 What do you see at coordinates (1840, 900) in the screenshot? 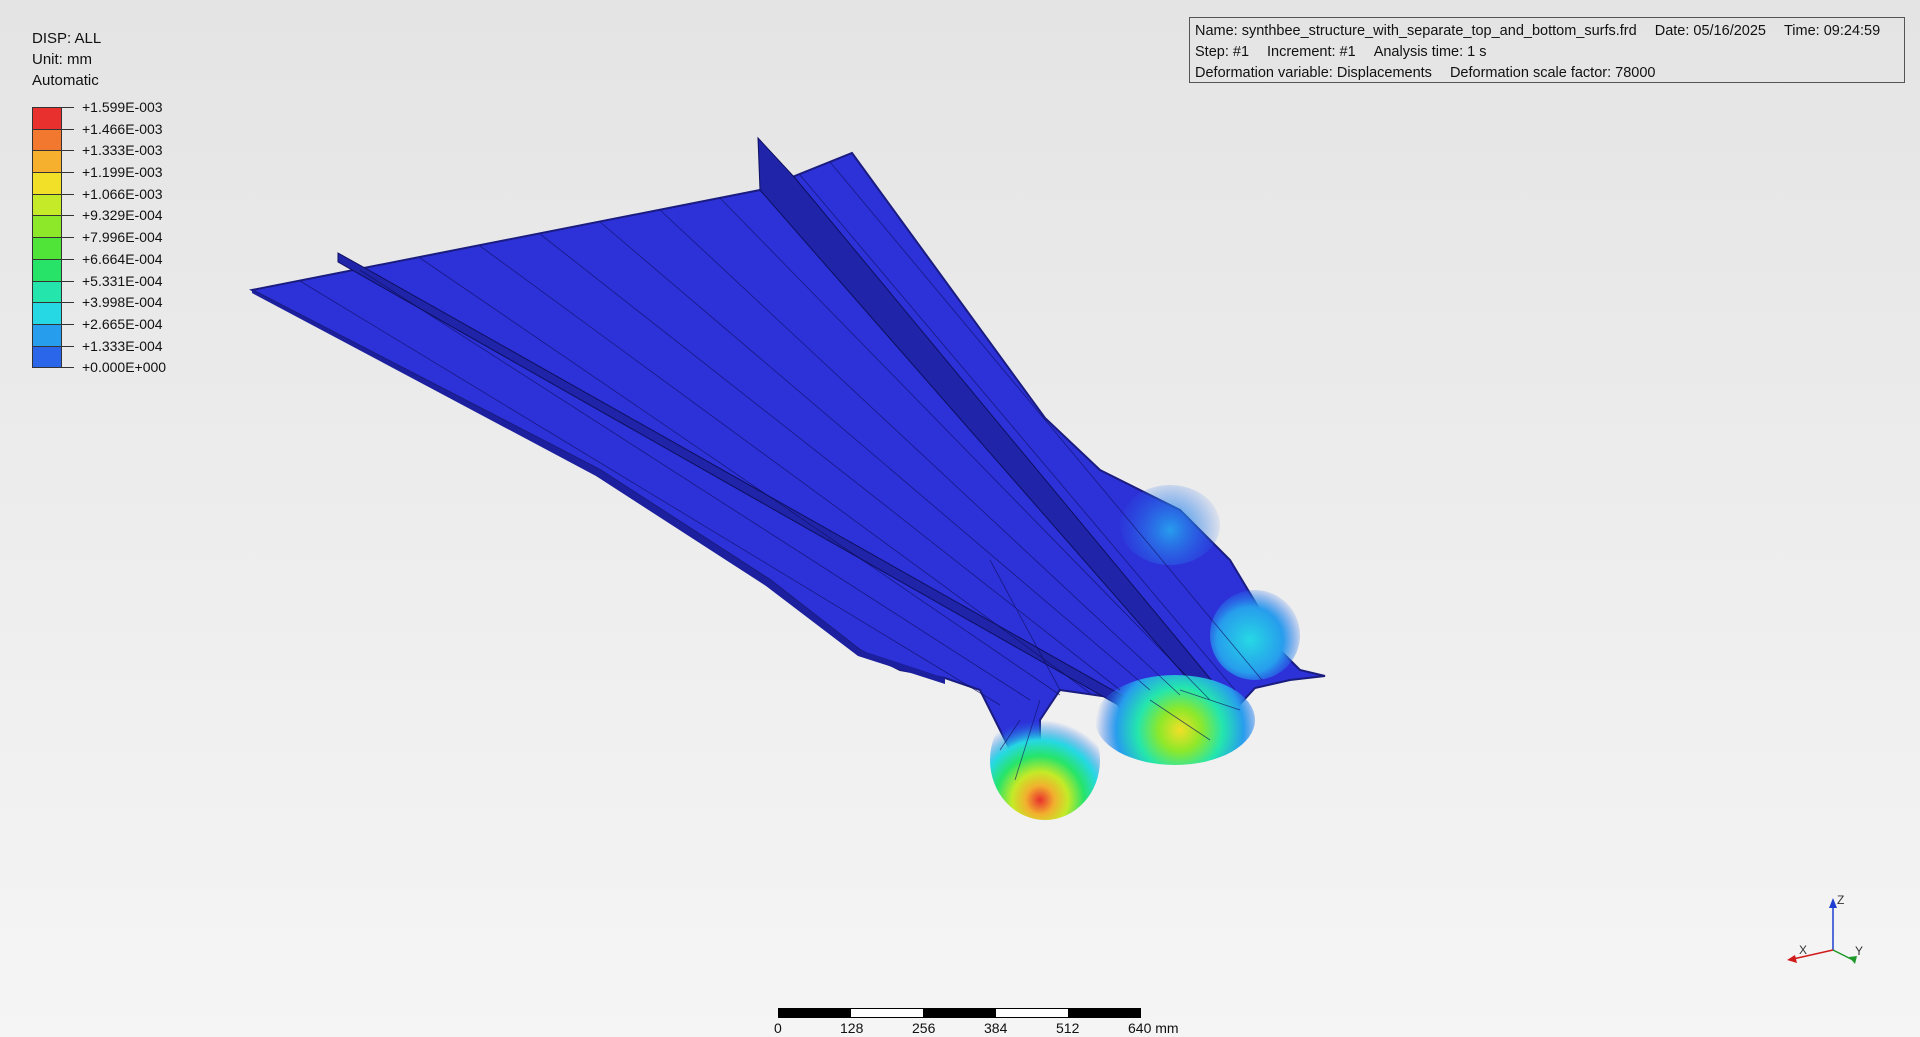
I see `z-axis-label: Z` at bounding box center [1840, 900].